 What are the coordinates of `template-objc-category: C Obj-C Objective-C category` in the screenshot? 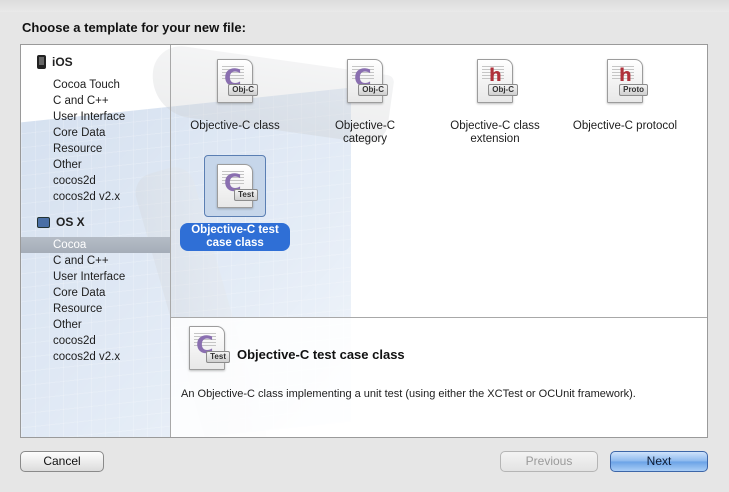 It's located at (365, 101).